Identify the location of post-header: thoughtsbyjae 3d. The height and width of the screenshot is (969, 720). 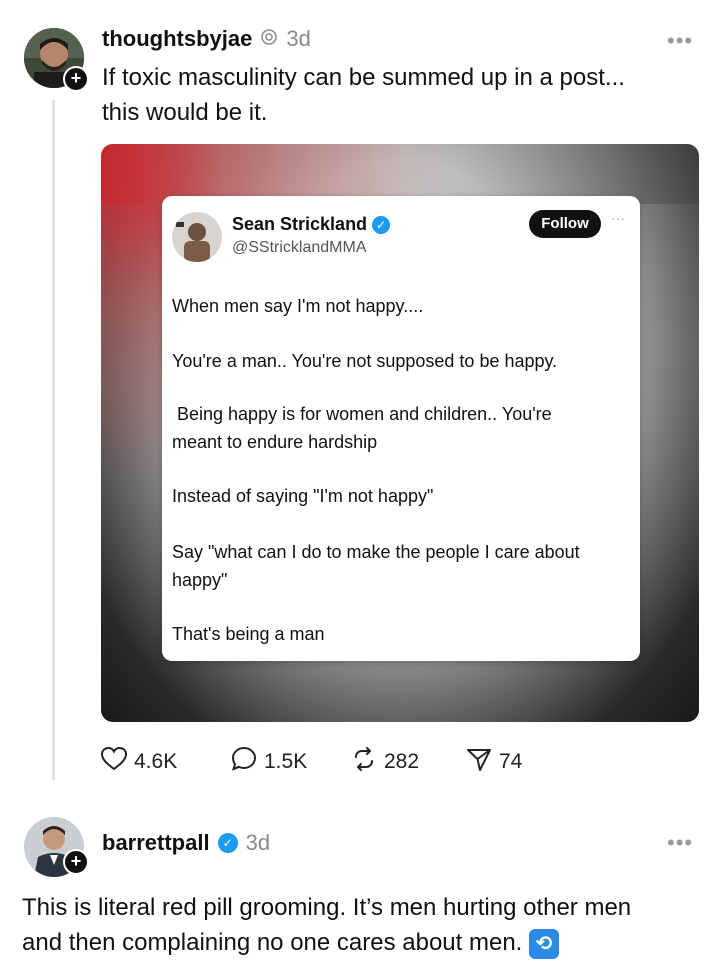
(206, 39).